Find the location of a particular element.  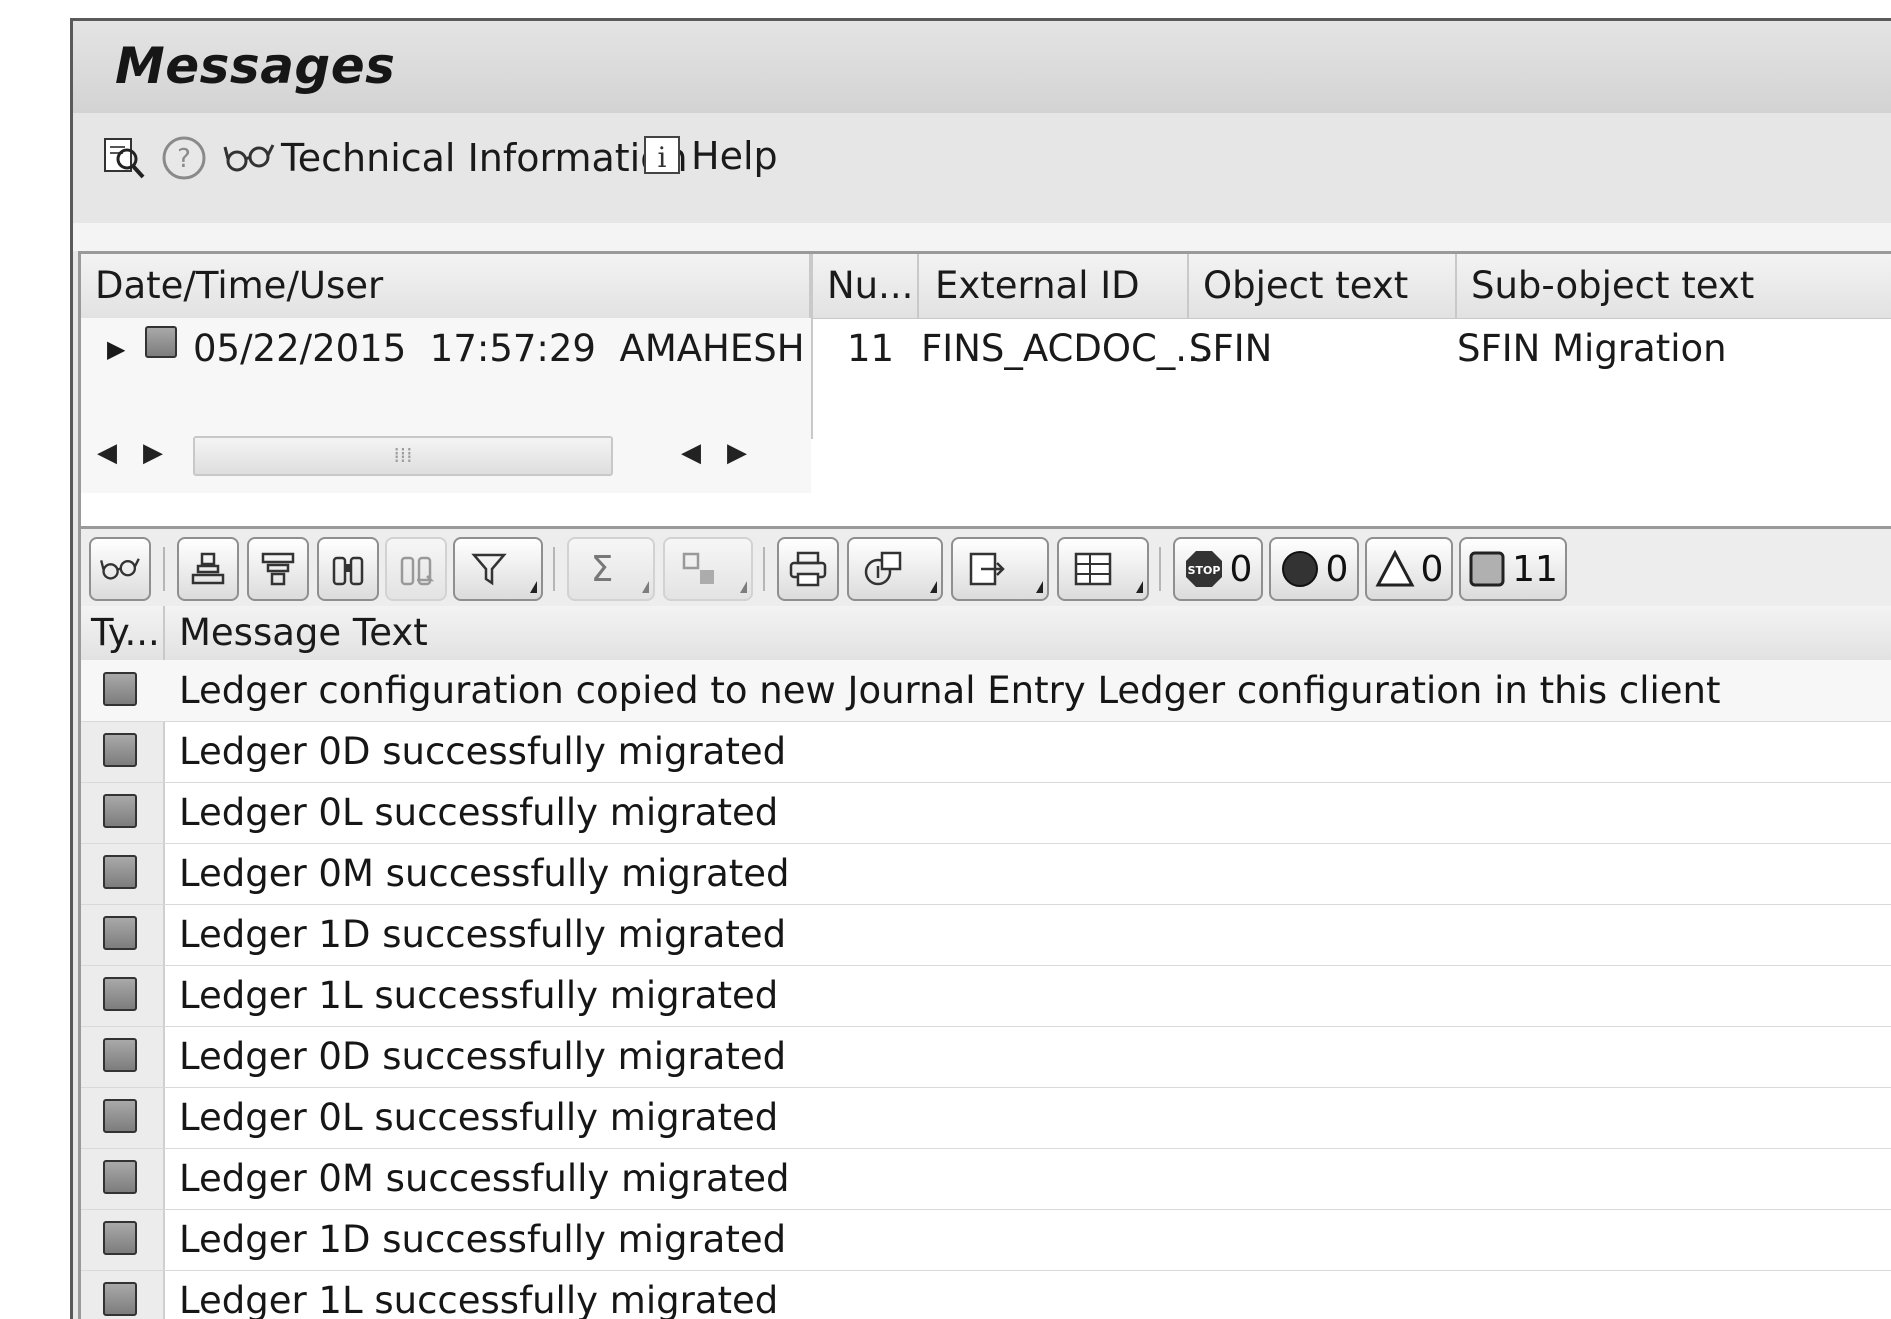

log-time: 17:57:29 is located at coordinates (512, 348).